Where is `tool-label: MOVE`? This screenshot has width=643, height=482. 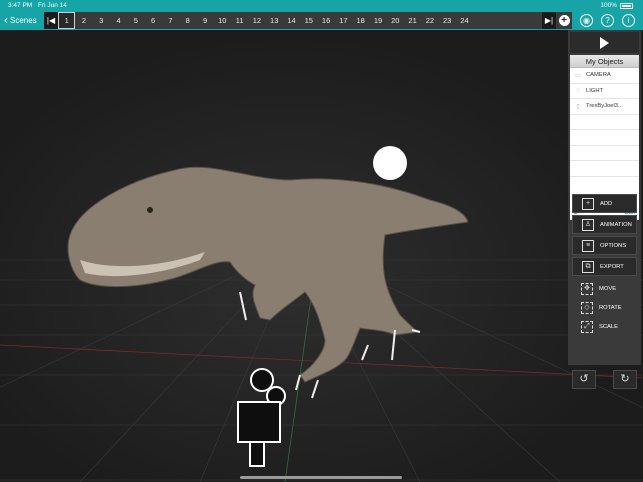 tool-label: MOVE is located at coordinates (608, 288).